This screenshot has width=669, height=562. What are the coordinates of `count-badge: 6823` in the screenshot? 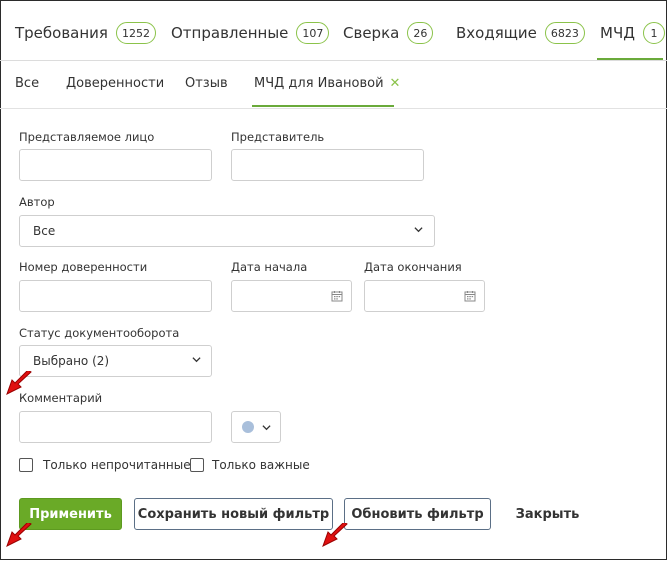 It's located at (564, 33).